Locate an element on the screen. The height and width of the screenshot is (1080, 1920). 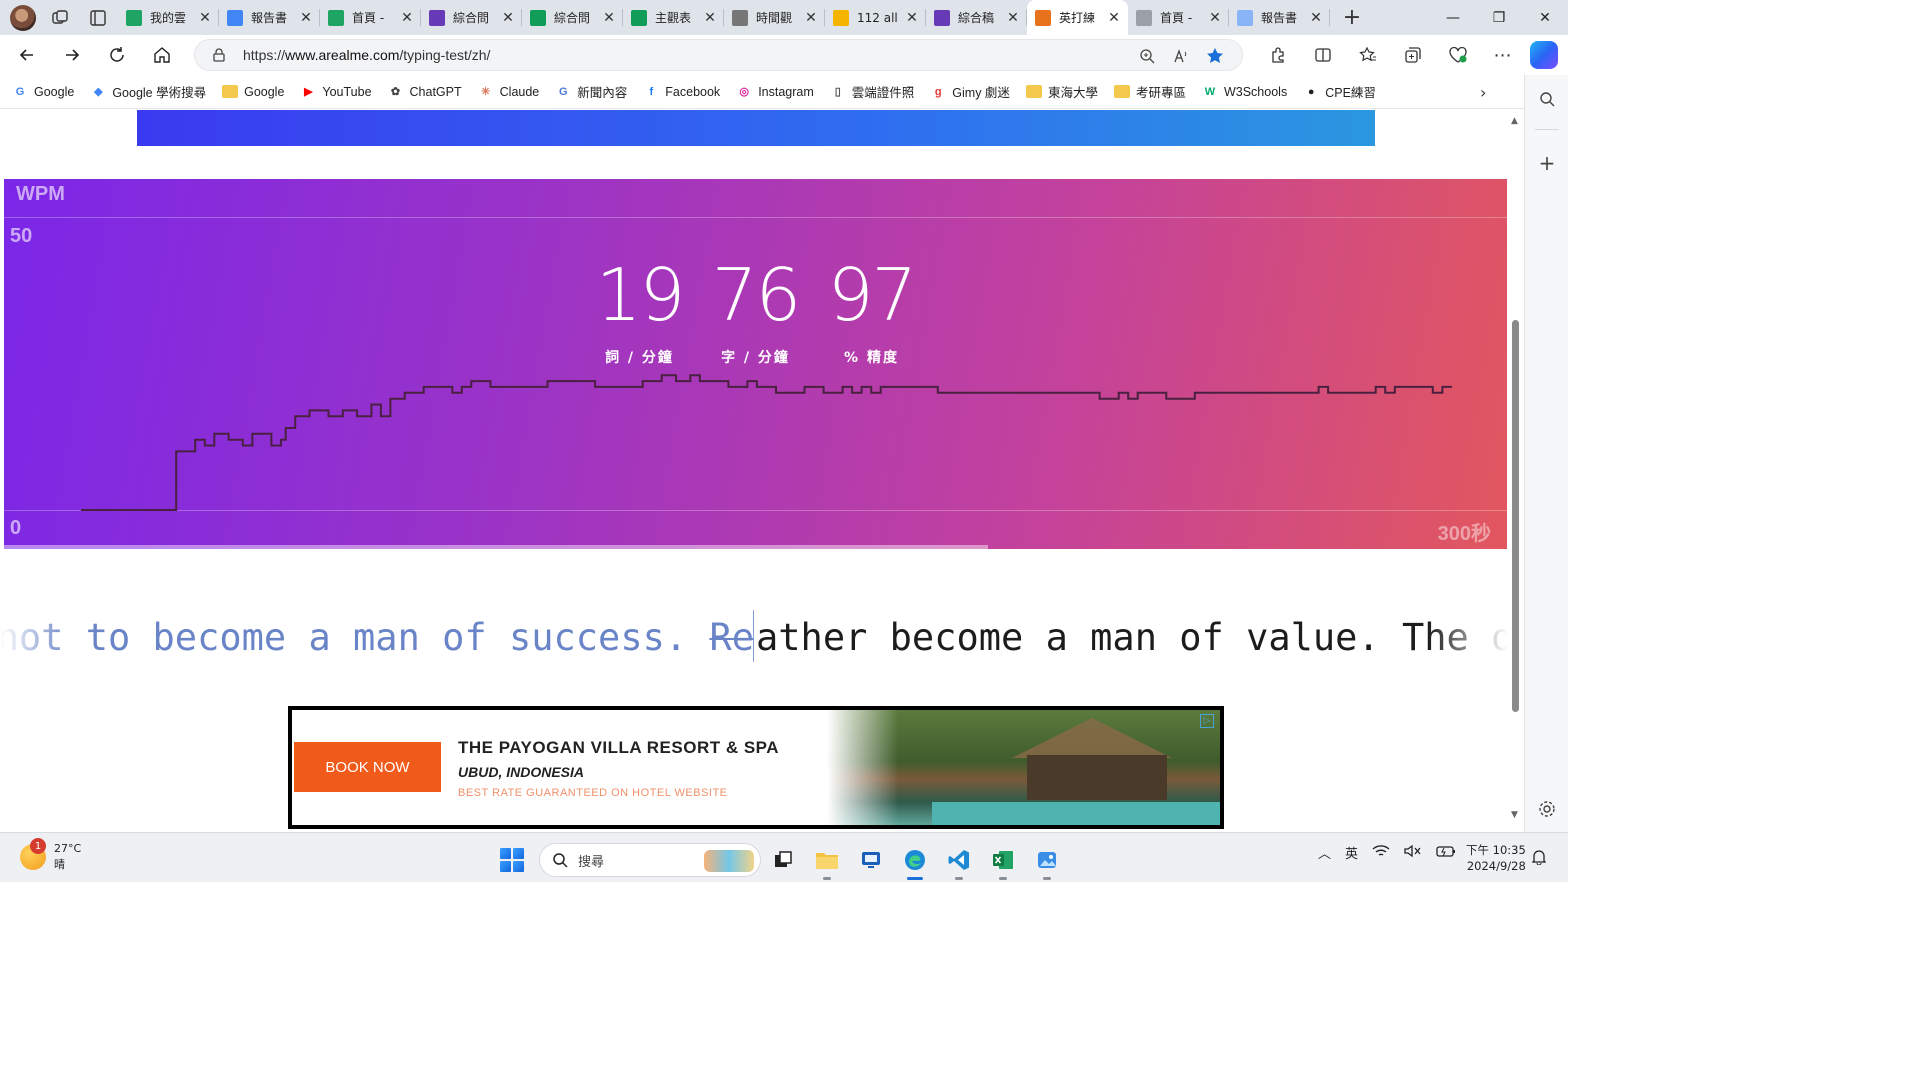
stats-row: 19 詞 / 分鐘 76 字 / 分鐘 97 % 精度 is located at coordinates (755, 311).